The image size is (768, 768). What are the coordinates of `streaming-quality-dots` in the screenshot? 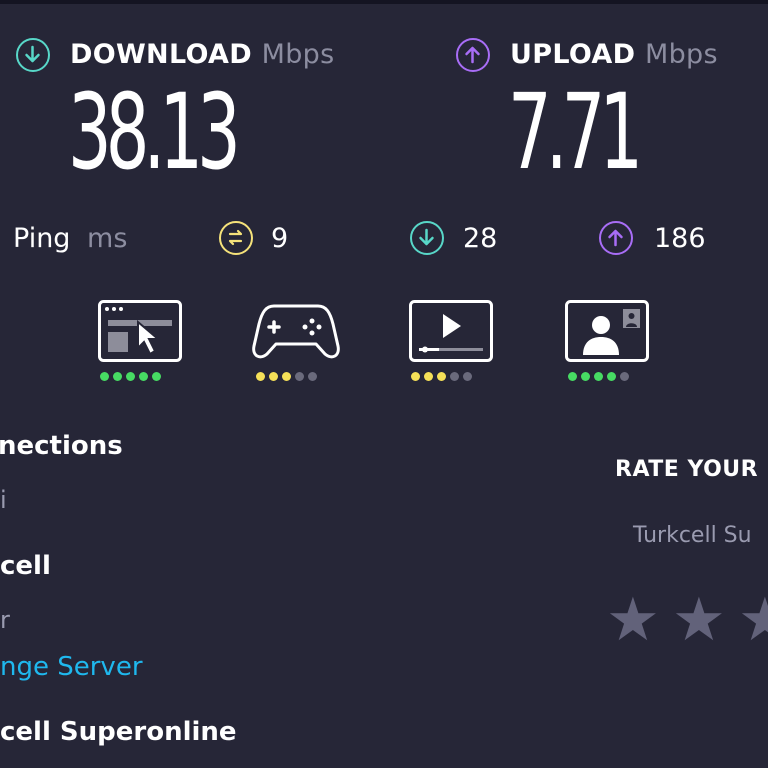 It's located at (441, 376).